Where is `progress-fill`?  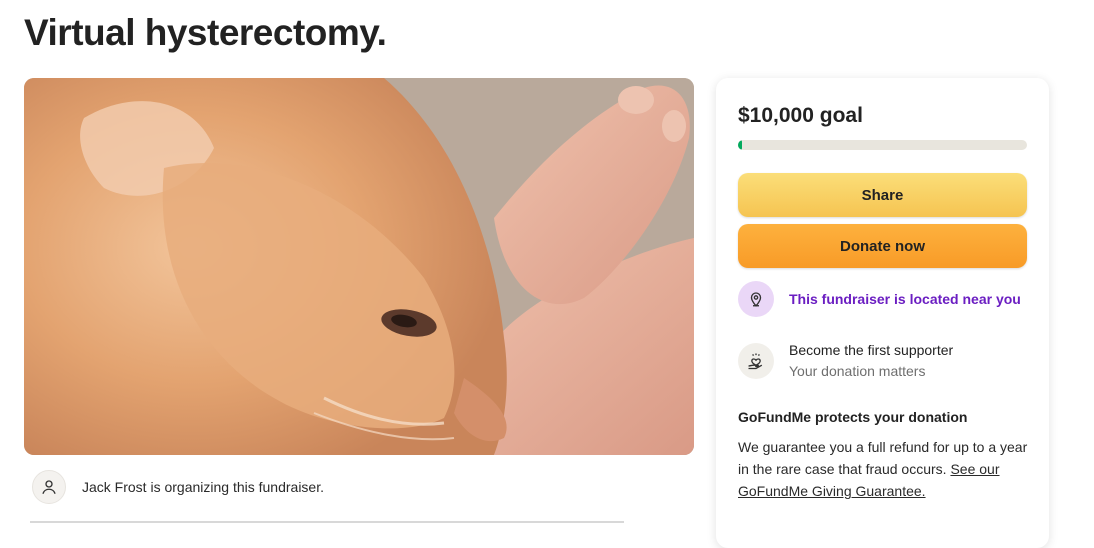
progress-fill is located at coordinates (740, 145).